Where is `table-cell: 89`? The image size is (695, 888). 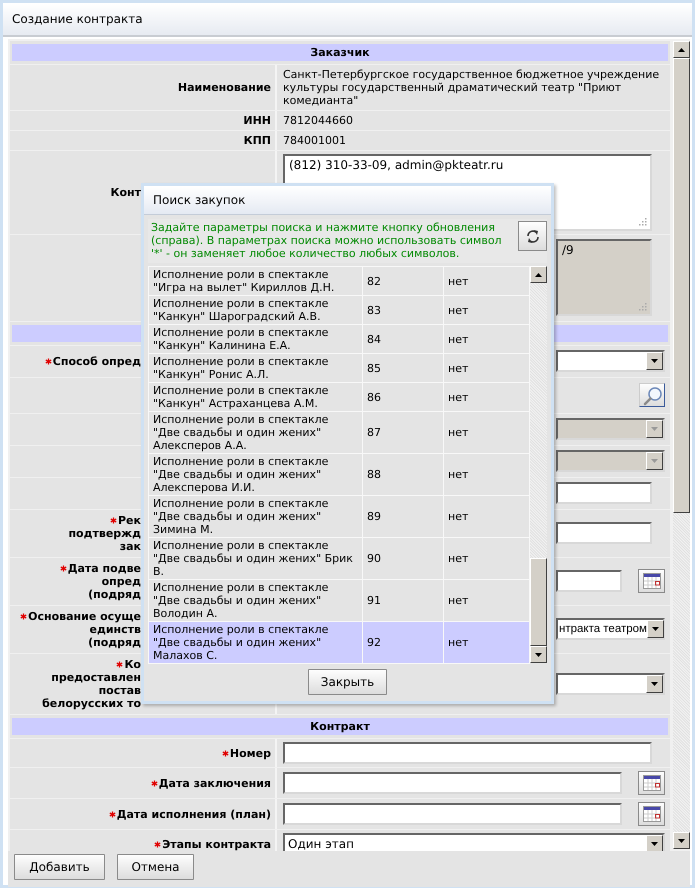
table-cell: 89 is located at coordinates (374, 516).